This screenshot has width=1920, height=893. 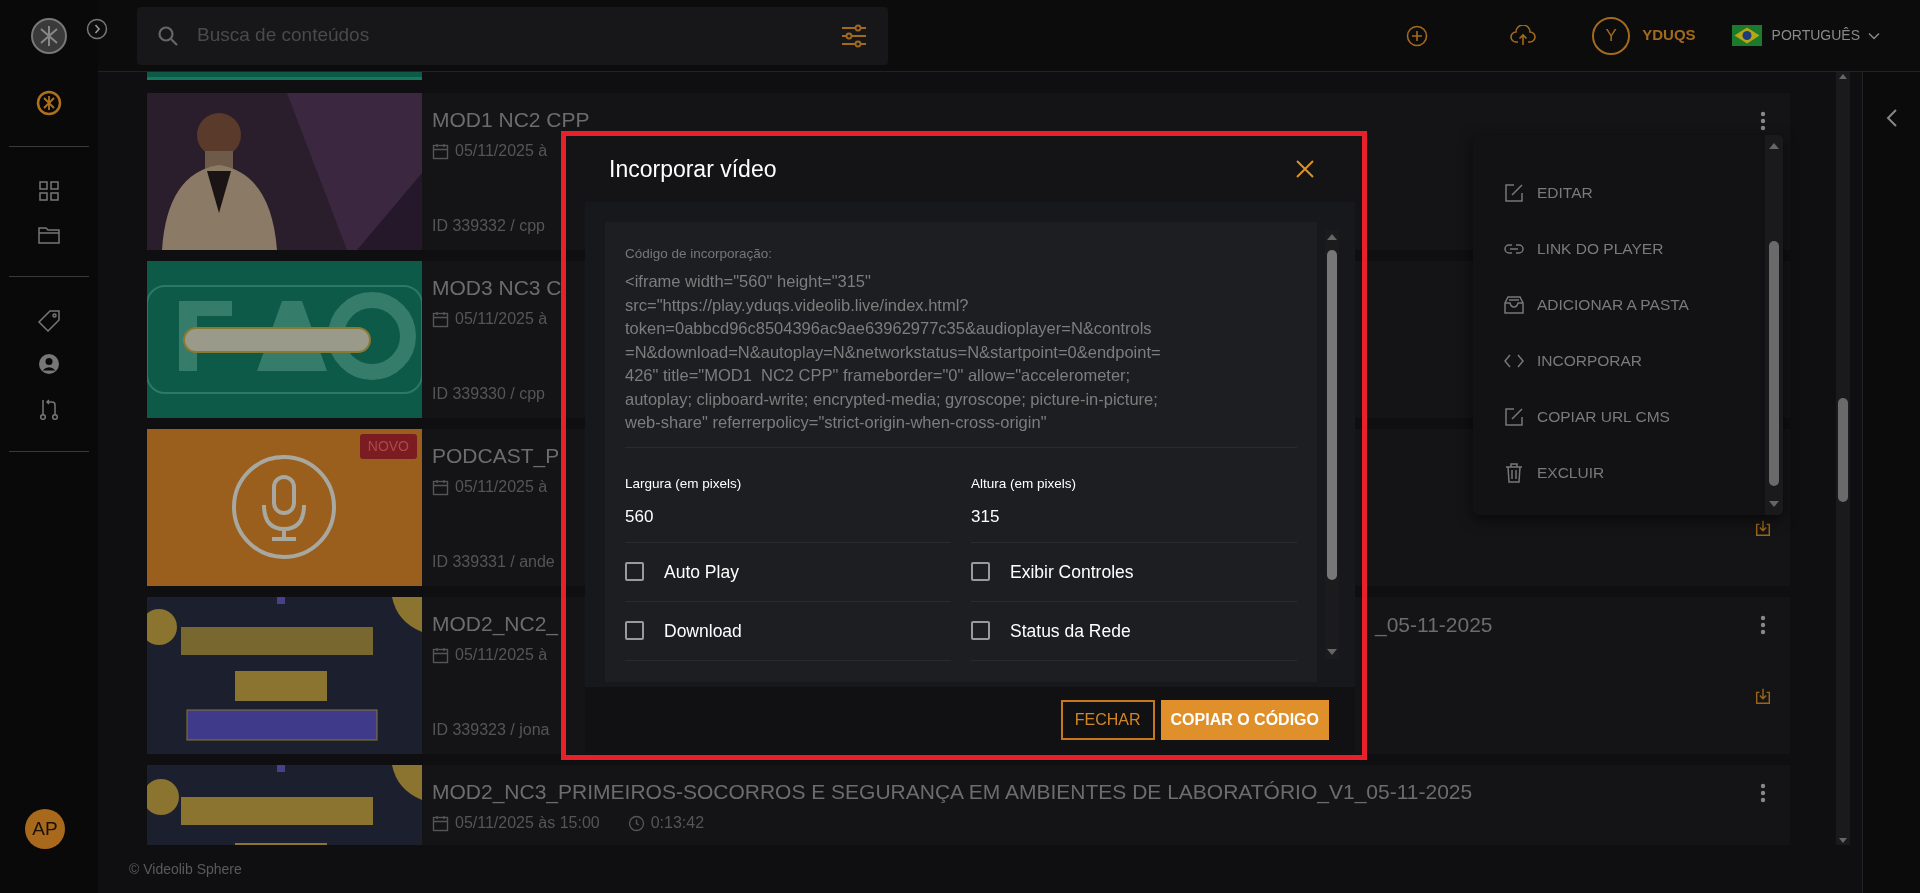 I want to click on menu-item: COPIAR URL CMS, so click(x=1619, y=417).